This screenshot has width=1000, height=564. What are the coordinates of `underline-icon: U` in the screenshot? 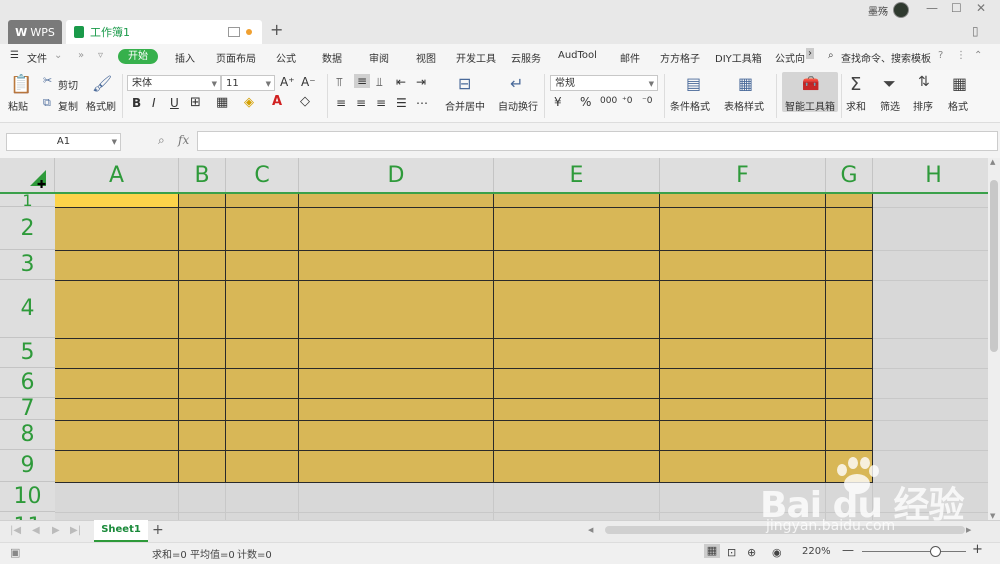 It's located at (174, 103).